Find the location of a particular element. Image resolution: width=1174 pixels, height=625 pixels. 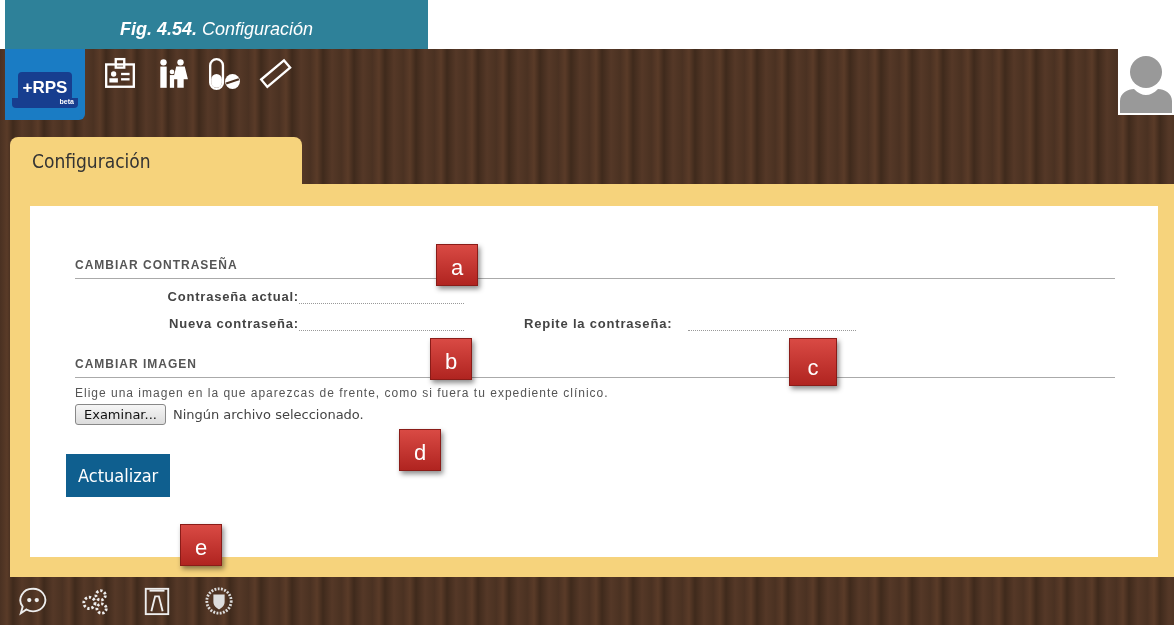

field-label: Contraseña actual: is located at coordinates (232, 296).